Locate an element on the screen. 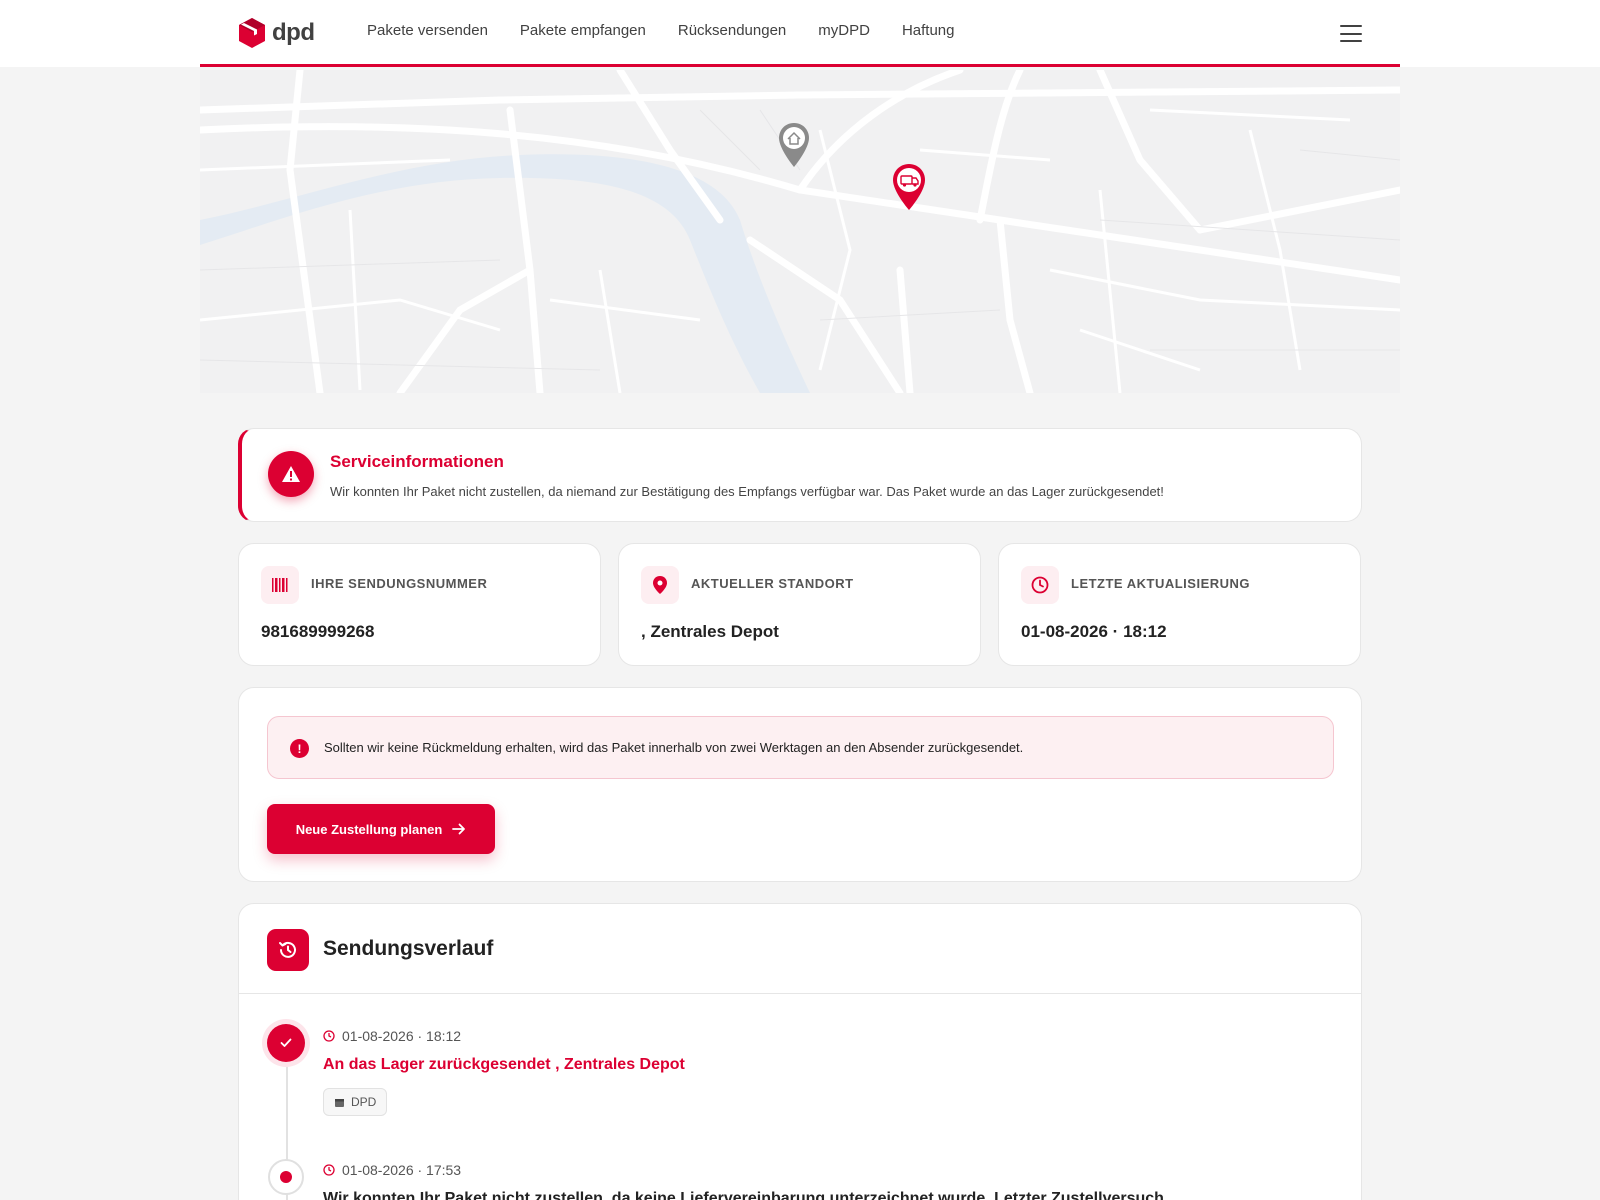 The image size is (1600, 1200). schedule-delivery-button: Neue Zustellung planen is located at coordinates (381, 829).